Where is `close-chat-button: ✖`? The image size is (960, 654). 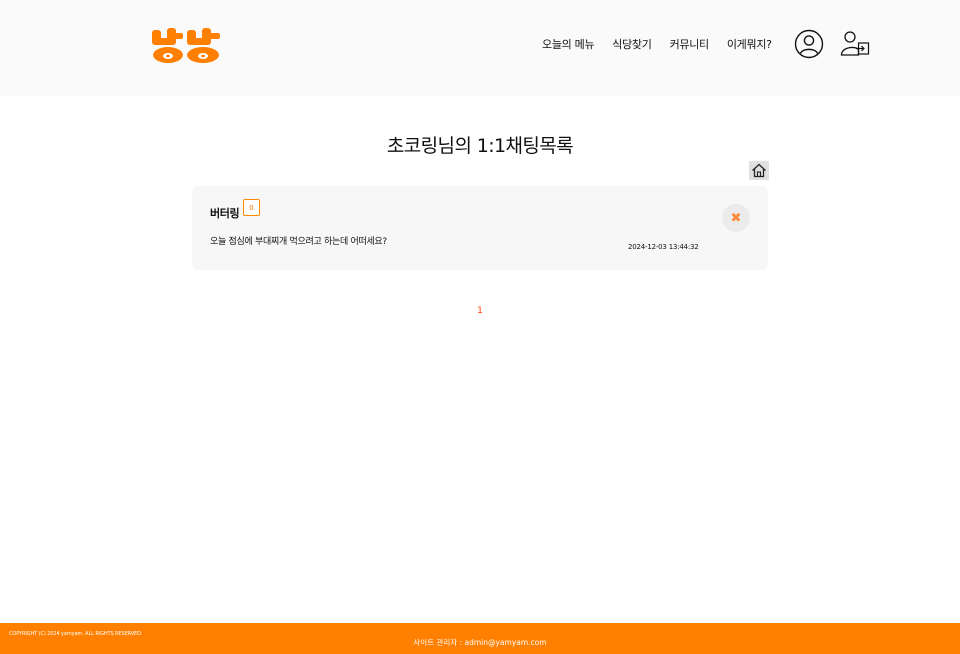
close-chat-button: ✖ is located at coordinates (736, 218).